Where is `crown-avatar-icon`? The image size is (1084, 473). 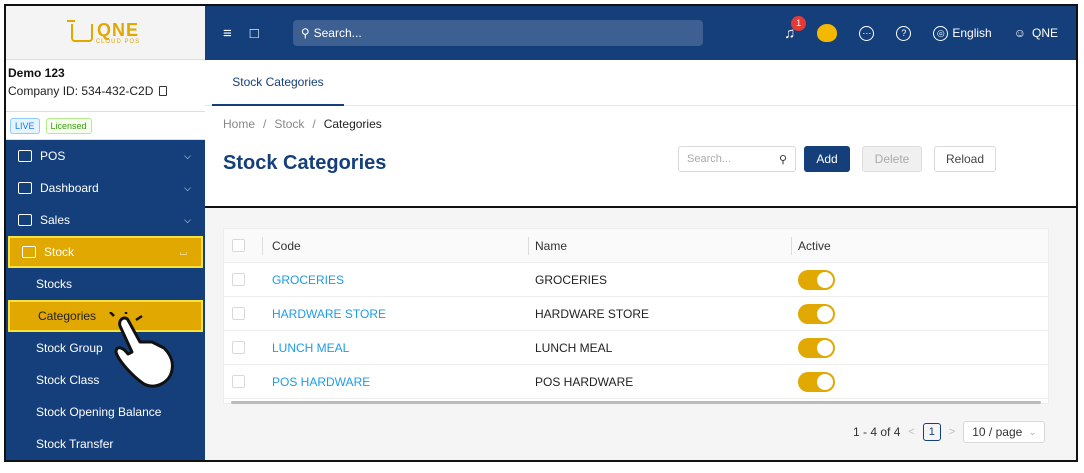 crown-avatar-icon is located at coordinates (827, 33).